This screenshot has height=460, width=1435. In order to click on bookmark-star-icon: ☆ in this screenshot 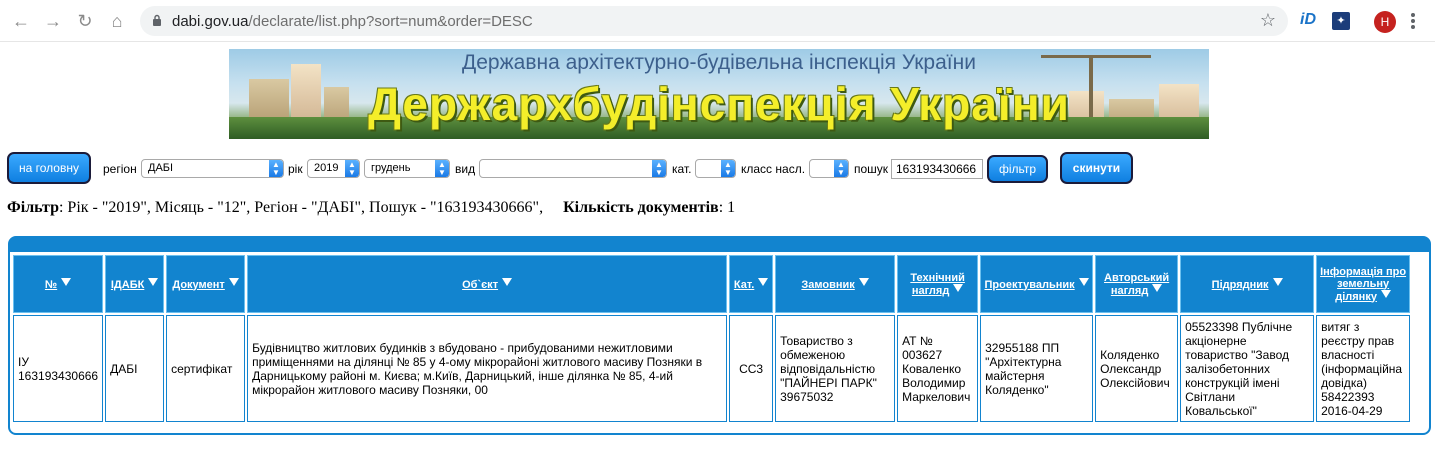, I will do `click(1268, 20)`.